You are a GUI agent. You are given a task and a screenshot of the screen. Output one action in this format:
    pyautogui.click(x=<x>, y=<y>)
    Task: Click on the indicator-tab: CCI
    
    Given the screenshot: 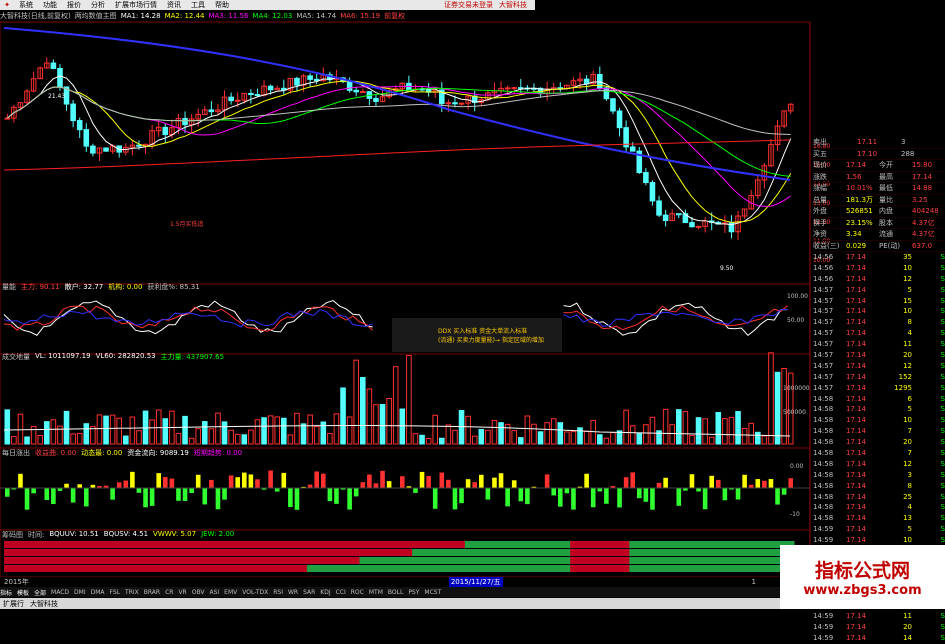 What is the action you would take?
    pyautogui.click(x=341, y=592)
    